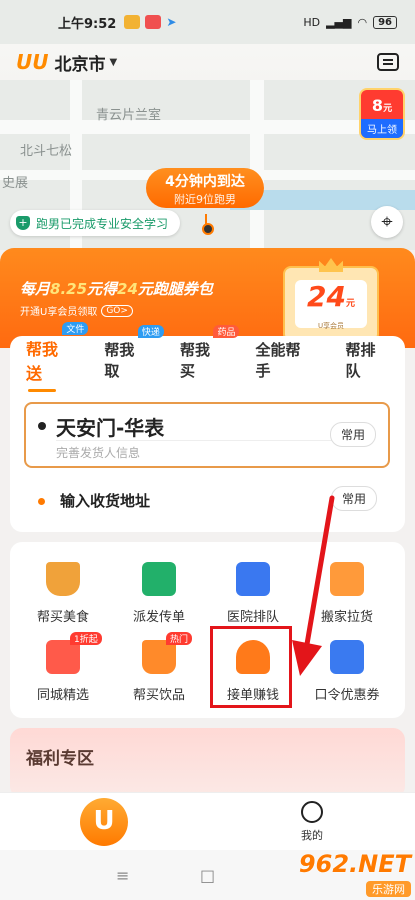 Image resolution: width=415 pixels, height=900 pixels. I want to click on delivery-dot-icon, so click(41, 501).